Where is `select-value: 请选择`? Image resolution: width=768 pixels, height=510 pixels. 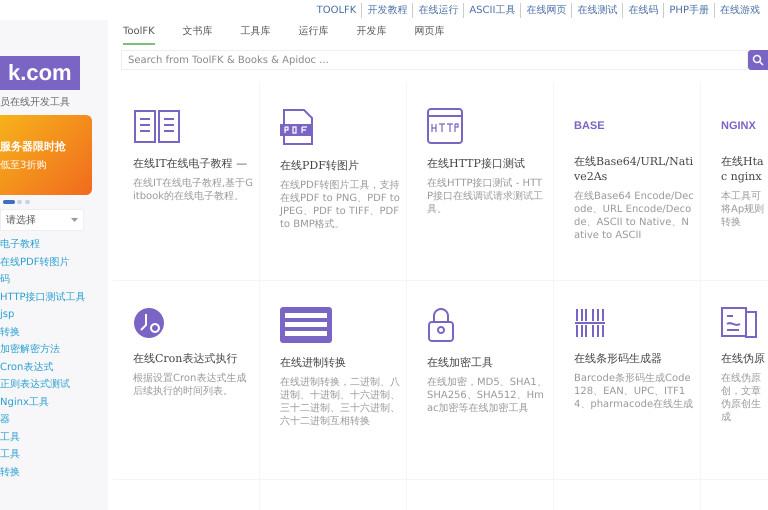
select-value: 请选择 is located at coordinates (21, 221).